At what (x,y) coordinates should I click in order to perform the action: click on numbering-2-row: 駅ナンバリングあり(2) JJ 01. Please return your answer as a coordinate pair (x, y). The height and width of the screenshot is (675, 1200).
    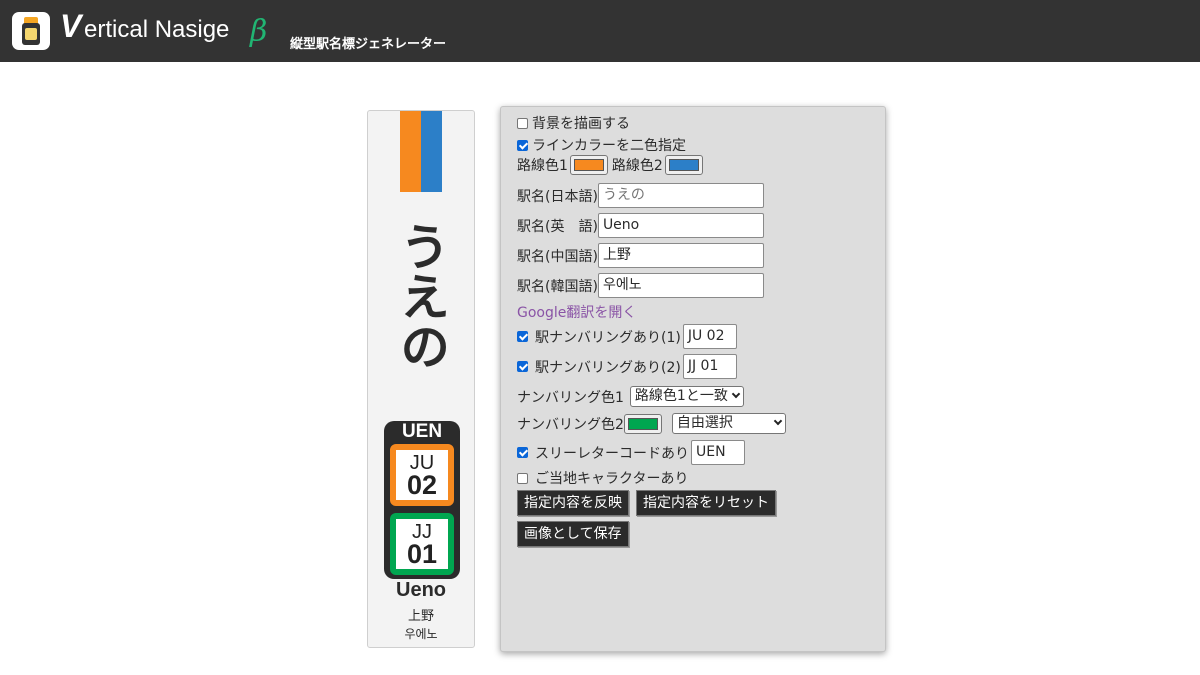
    Looking at the image, I should click on (627, 366).